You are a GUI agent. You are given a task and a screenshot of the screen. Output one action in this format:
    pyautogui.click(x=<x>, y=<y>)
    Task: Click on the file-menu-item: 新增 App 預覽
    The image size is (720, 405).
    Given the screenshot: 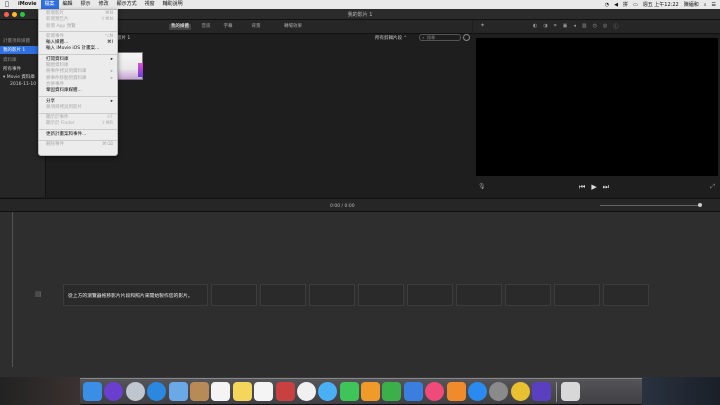 What is the action you would take?
    pyautogui.click(x=78, y=27)
    